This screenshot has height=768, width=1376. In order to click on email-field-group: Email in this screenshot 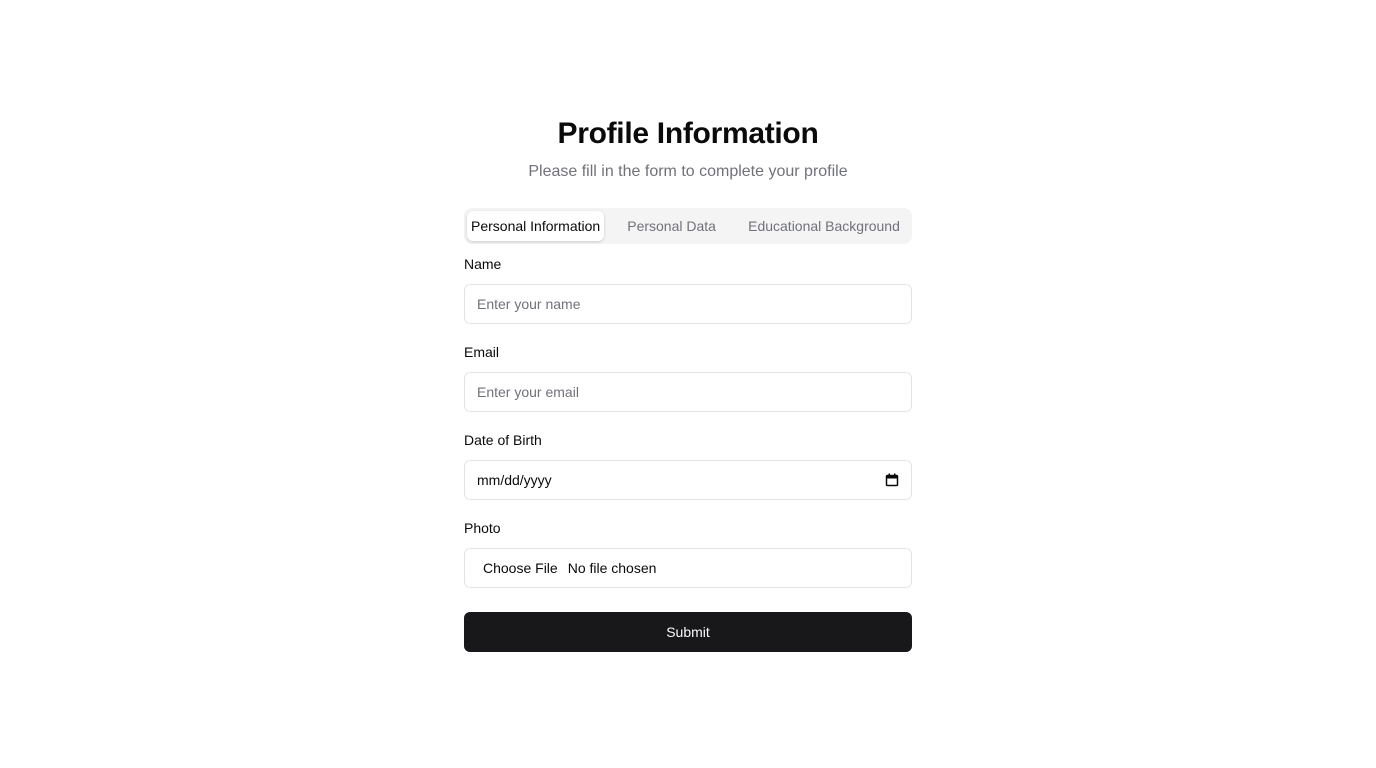, I will do `click(688, 378)`.